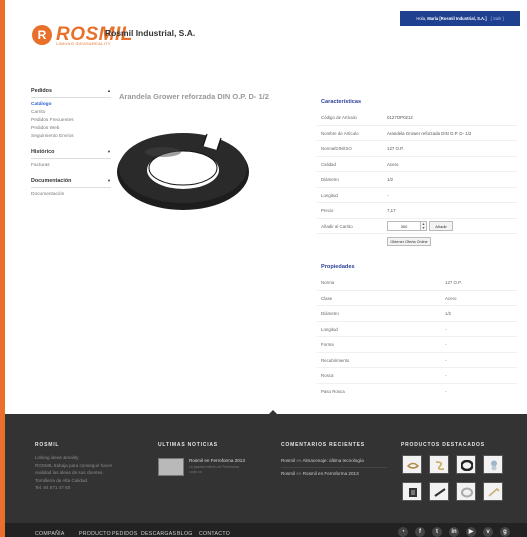 The image size is (527, 537). I want to click on table-row: Paso Rosca -, so click(384, 391).